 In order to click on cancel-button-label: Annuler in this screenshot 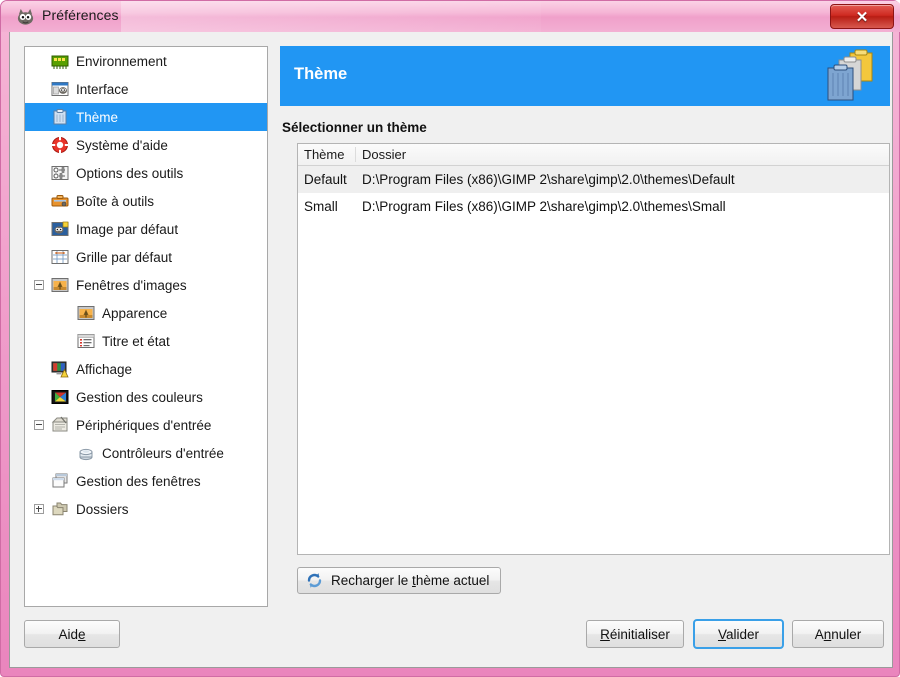, I will do `click(838, 634)`.